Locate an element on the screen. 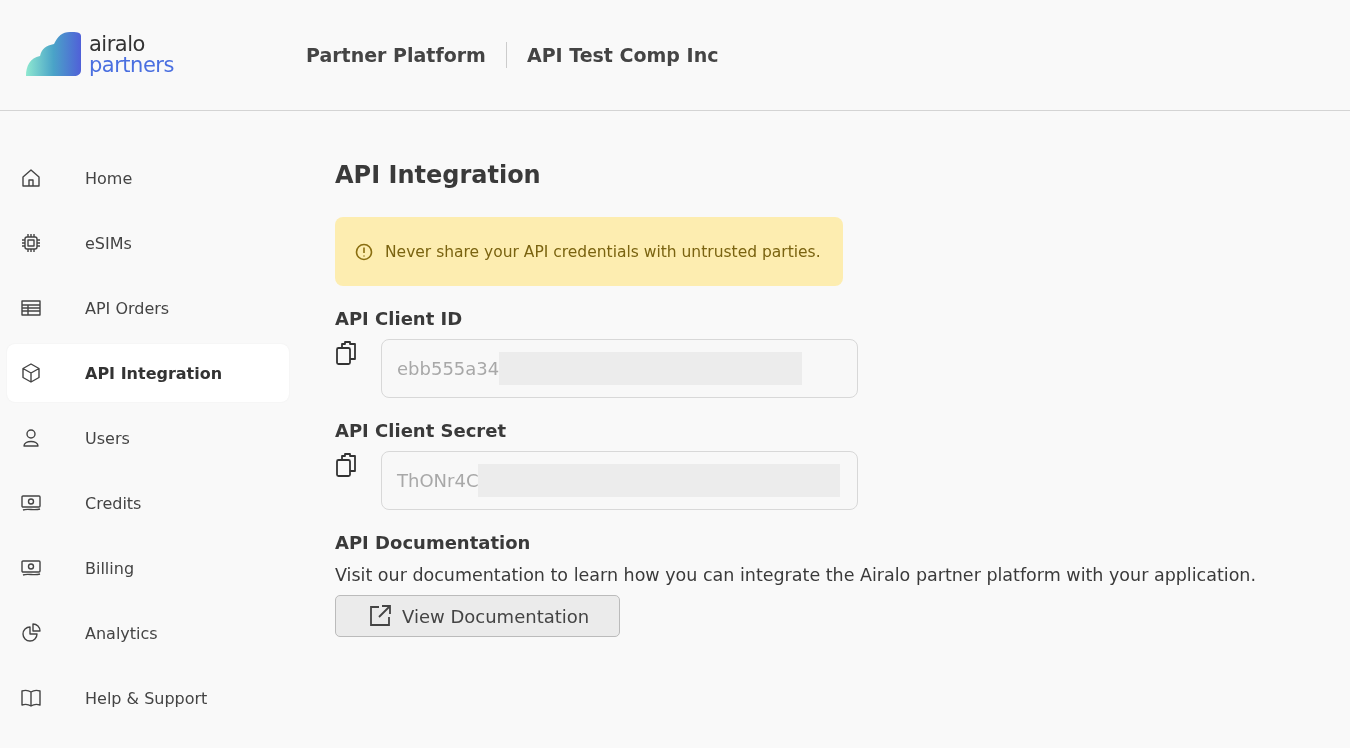 The height and width of the screenshot is (748, 1350). page-title: API Integration is located at coordinates (438, 175).